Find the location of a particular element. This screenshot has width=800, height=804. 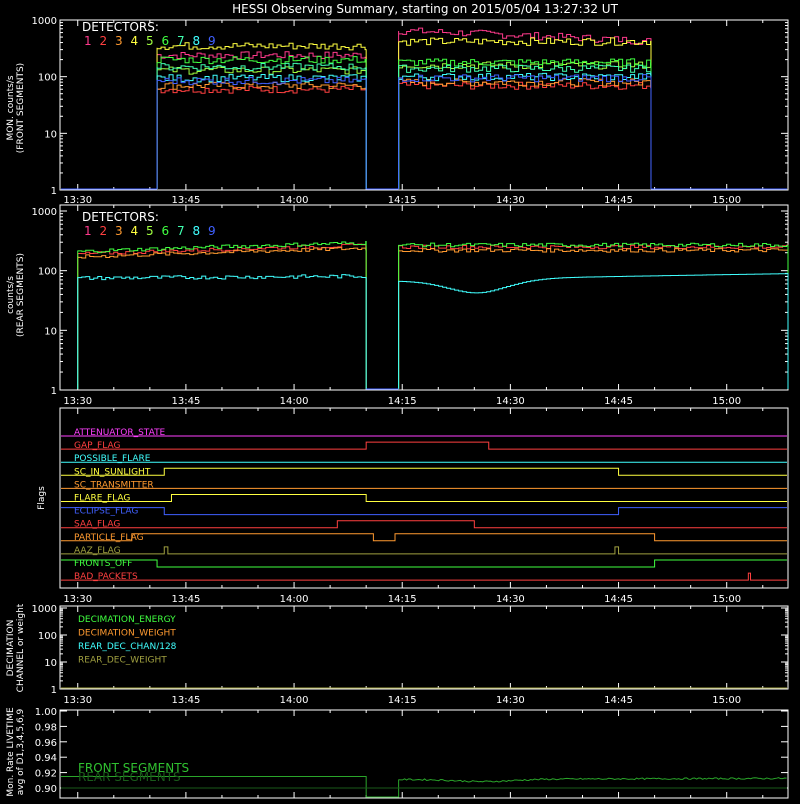

front-ylabel-1: MON. counts/s is located at coordinates (11, 107).